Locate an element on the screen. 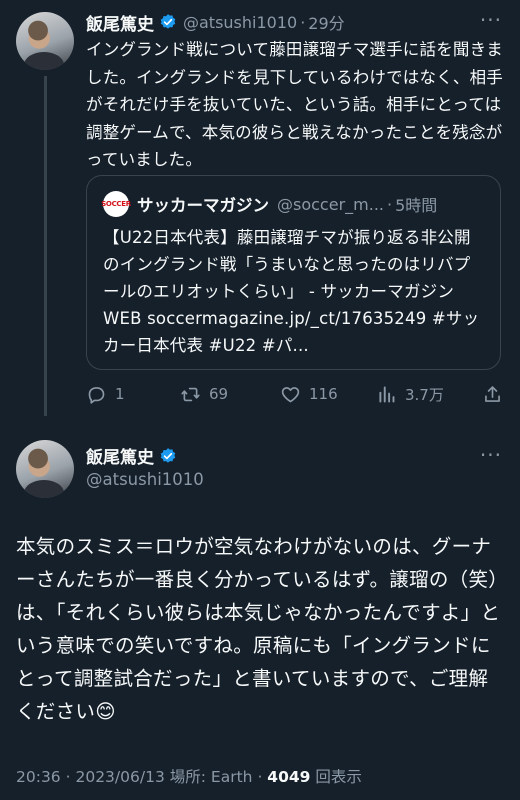 Image resolution: width=520 pixels, height=800 pixels. tweet-header: 飯尾篤史 @atsushi1010 · 29分 is located at coordinates (295, 22).